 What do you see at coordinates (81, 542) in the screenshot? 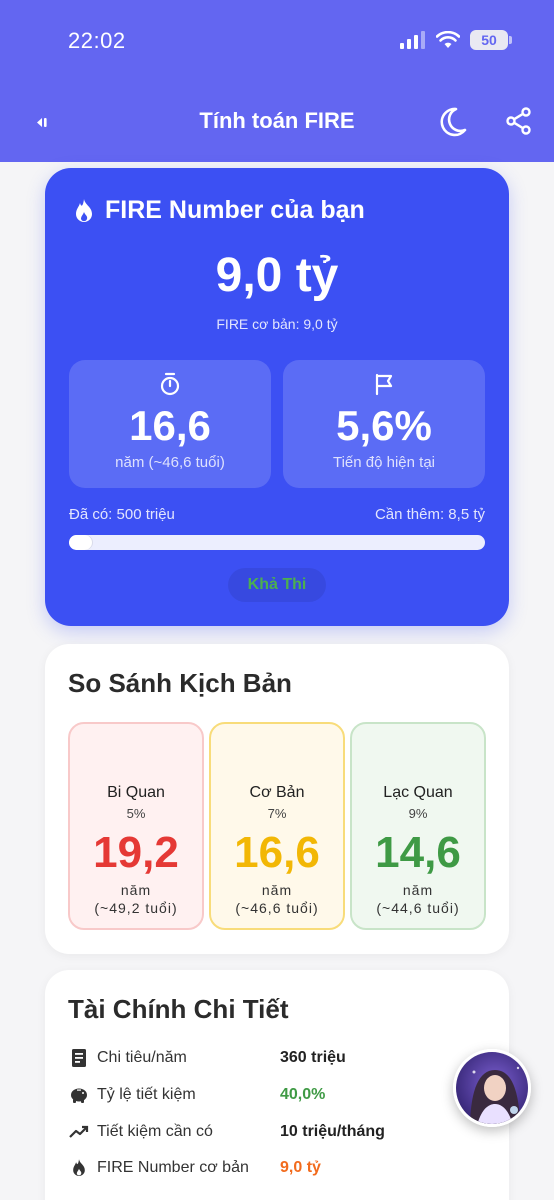
I see `progress-bar-fill` at bounding box center [81, 542].